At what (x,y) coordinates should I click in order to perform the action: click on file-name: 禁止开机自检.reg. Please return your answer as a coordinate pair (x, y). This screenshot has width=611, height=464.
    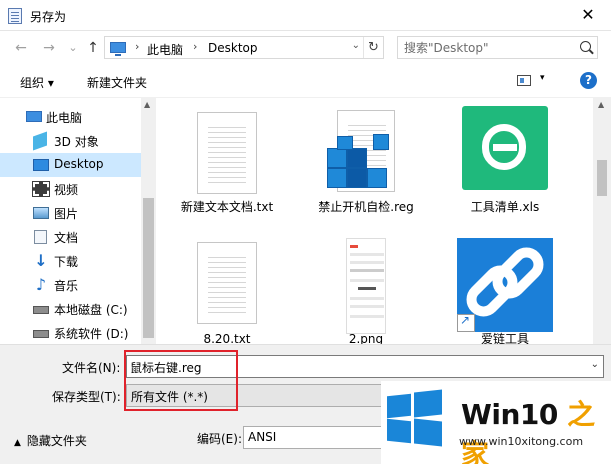
    Looking at the image, I should click on (366, 207).